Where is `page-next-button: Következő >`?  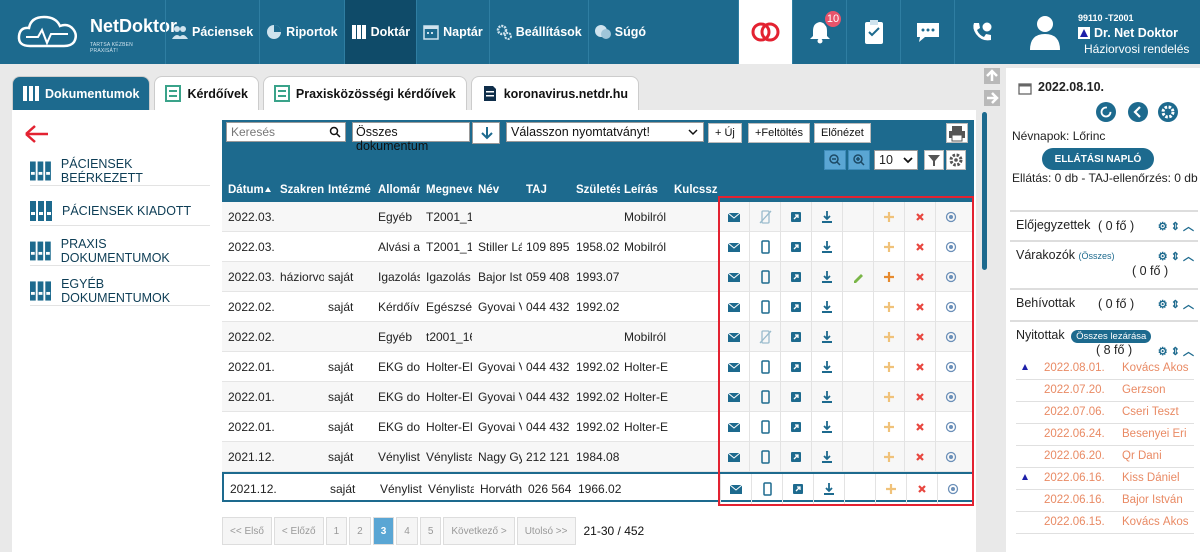 page-next-button: Következő > is located at coordinates (479, 531).